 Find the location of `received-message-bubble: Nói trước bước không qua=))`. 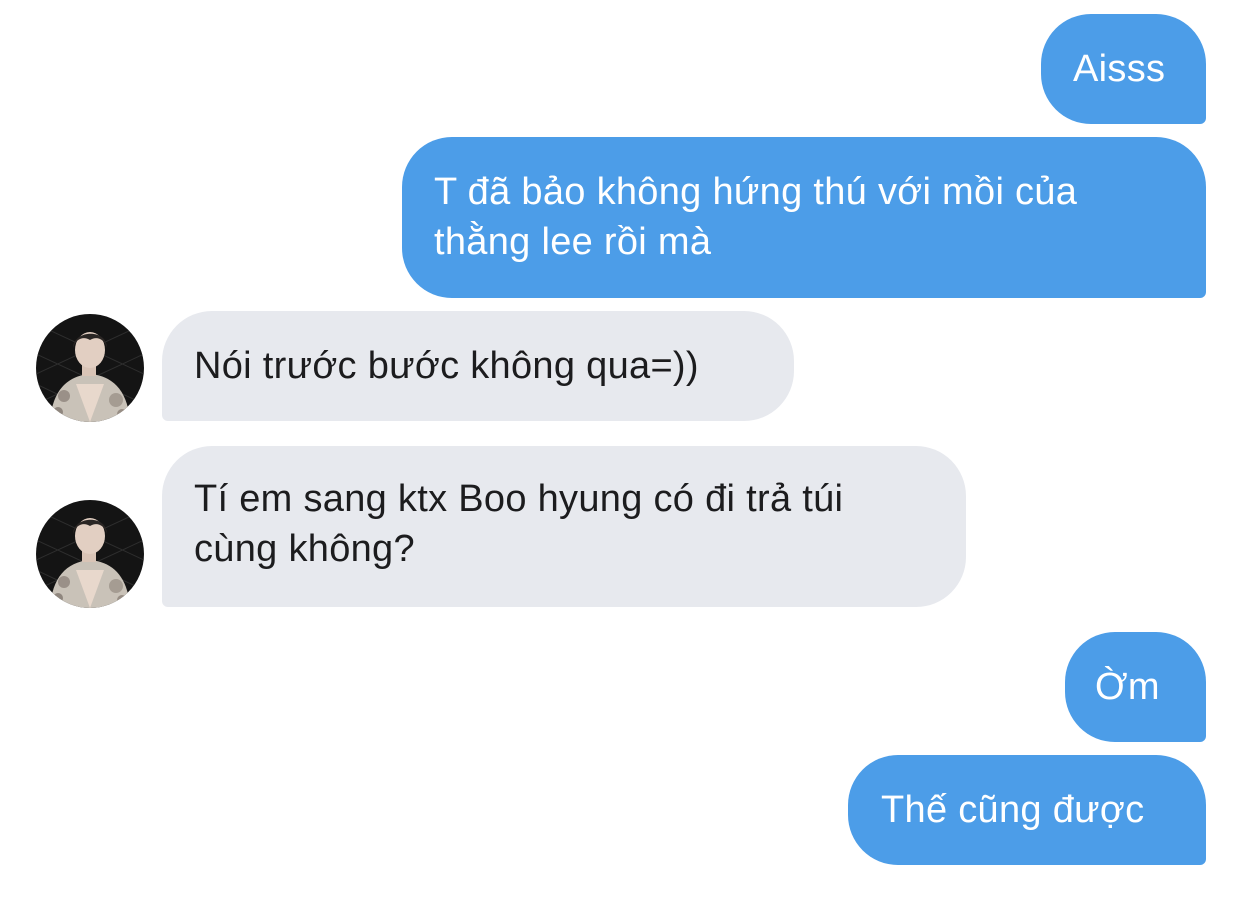

received-message-bubble: Nói trước bước không qua=)) is located at coordinates (478, 366).